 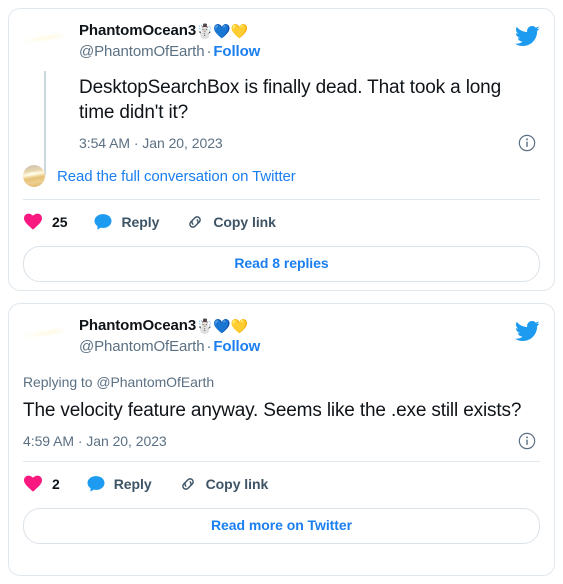 I want to click on like-button: 2, so click(x=41, y=484).